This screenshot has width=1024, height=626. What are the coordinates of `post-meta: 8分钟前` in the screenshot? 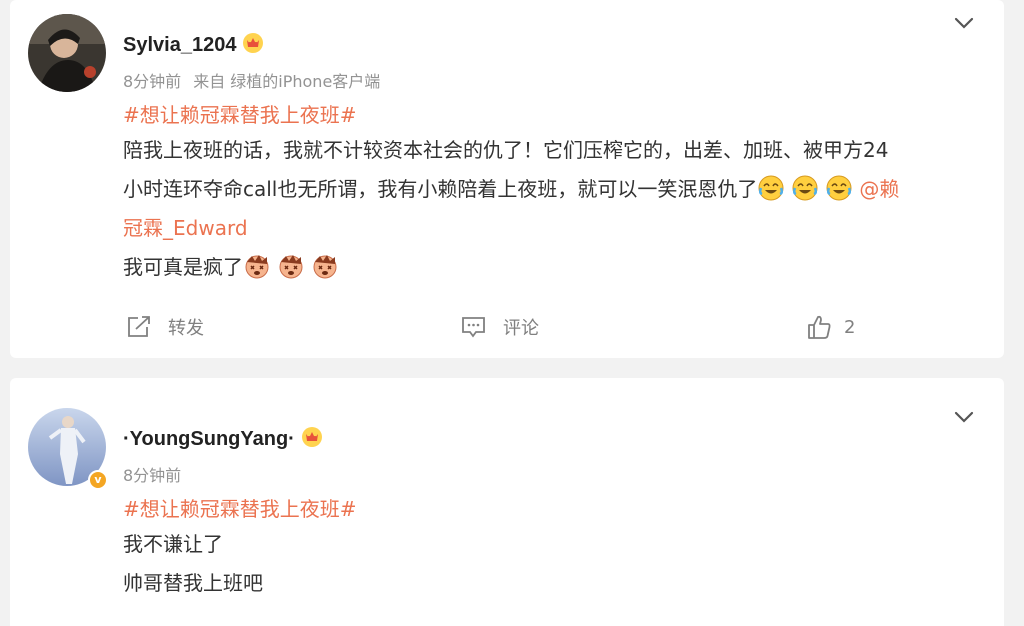 It's located at (152, 474).